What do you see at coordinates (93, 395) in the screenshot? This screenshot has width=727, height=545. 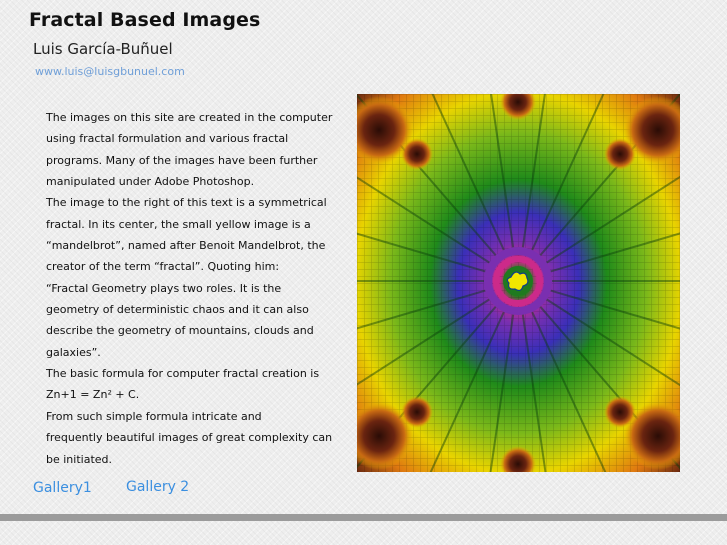 I see `intro-line: Zn+1 = Zn² + C.` at bounding box center [93, 395].